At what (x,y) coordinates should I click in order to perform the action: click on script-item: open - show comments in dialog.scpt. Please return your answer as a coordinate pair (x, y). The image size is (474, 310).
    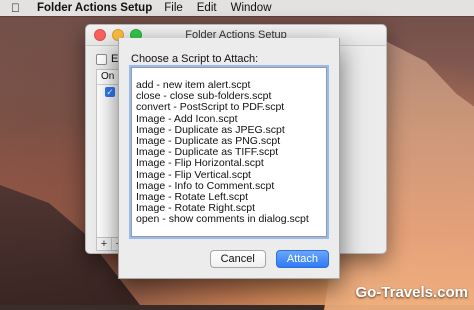
    Looking at the image, I should click on (229, 219).